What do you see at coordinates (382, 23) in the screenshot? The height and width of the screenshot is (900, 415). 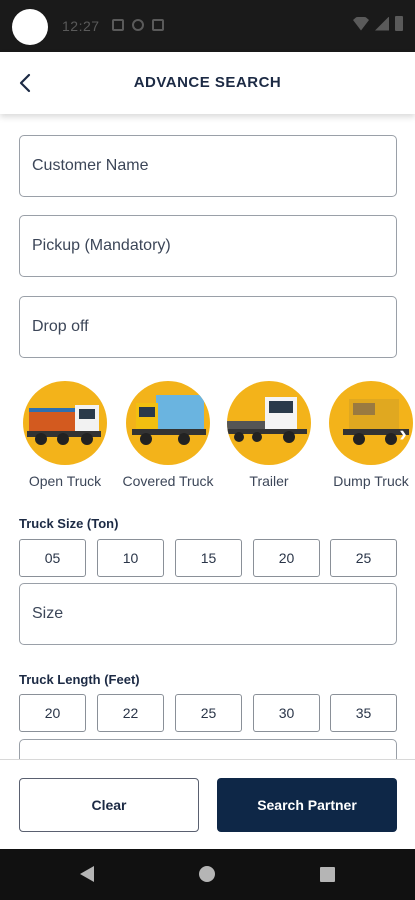 I see `signal-icon` at bounding box center [382, 23].